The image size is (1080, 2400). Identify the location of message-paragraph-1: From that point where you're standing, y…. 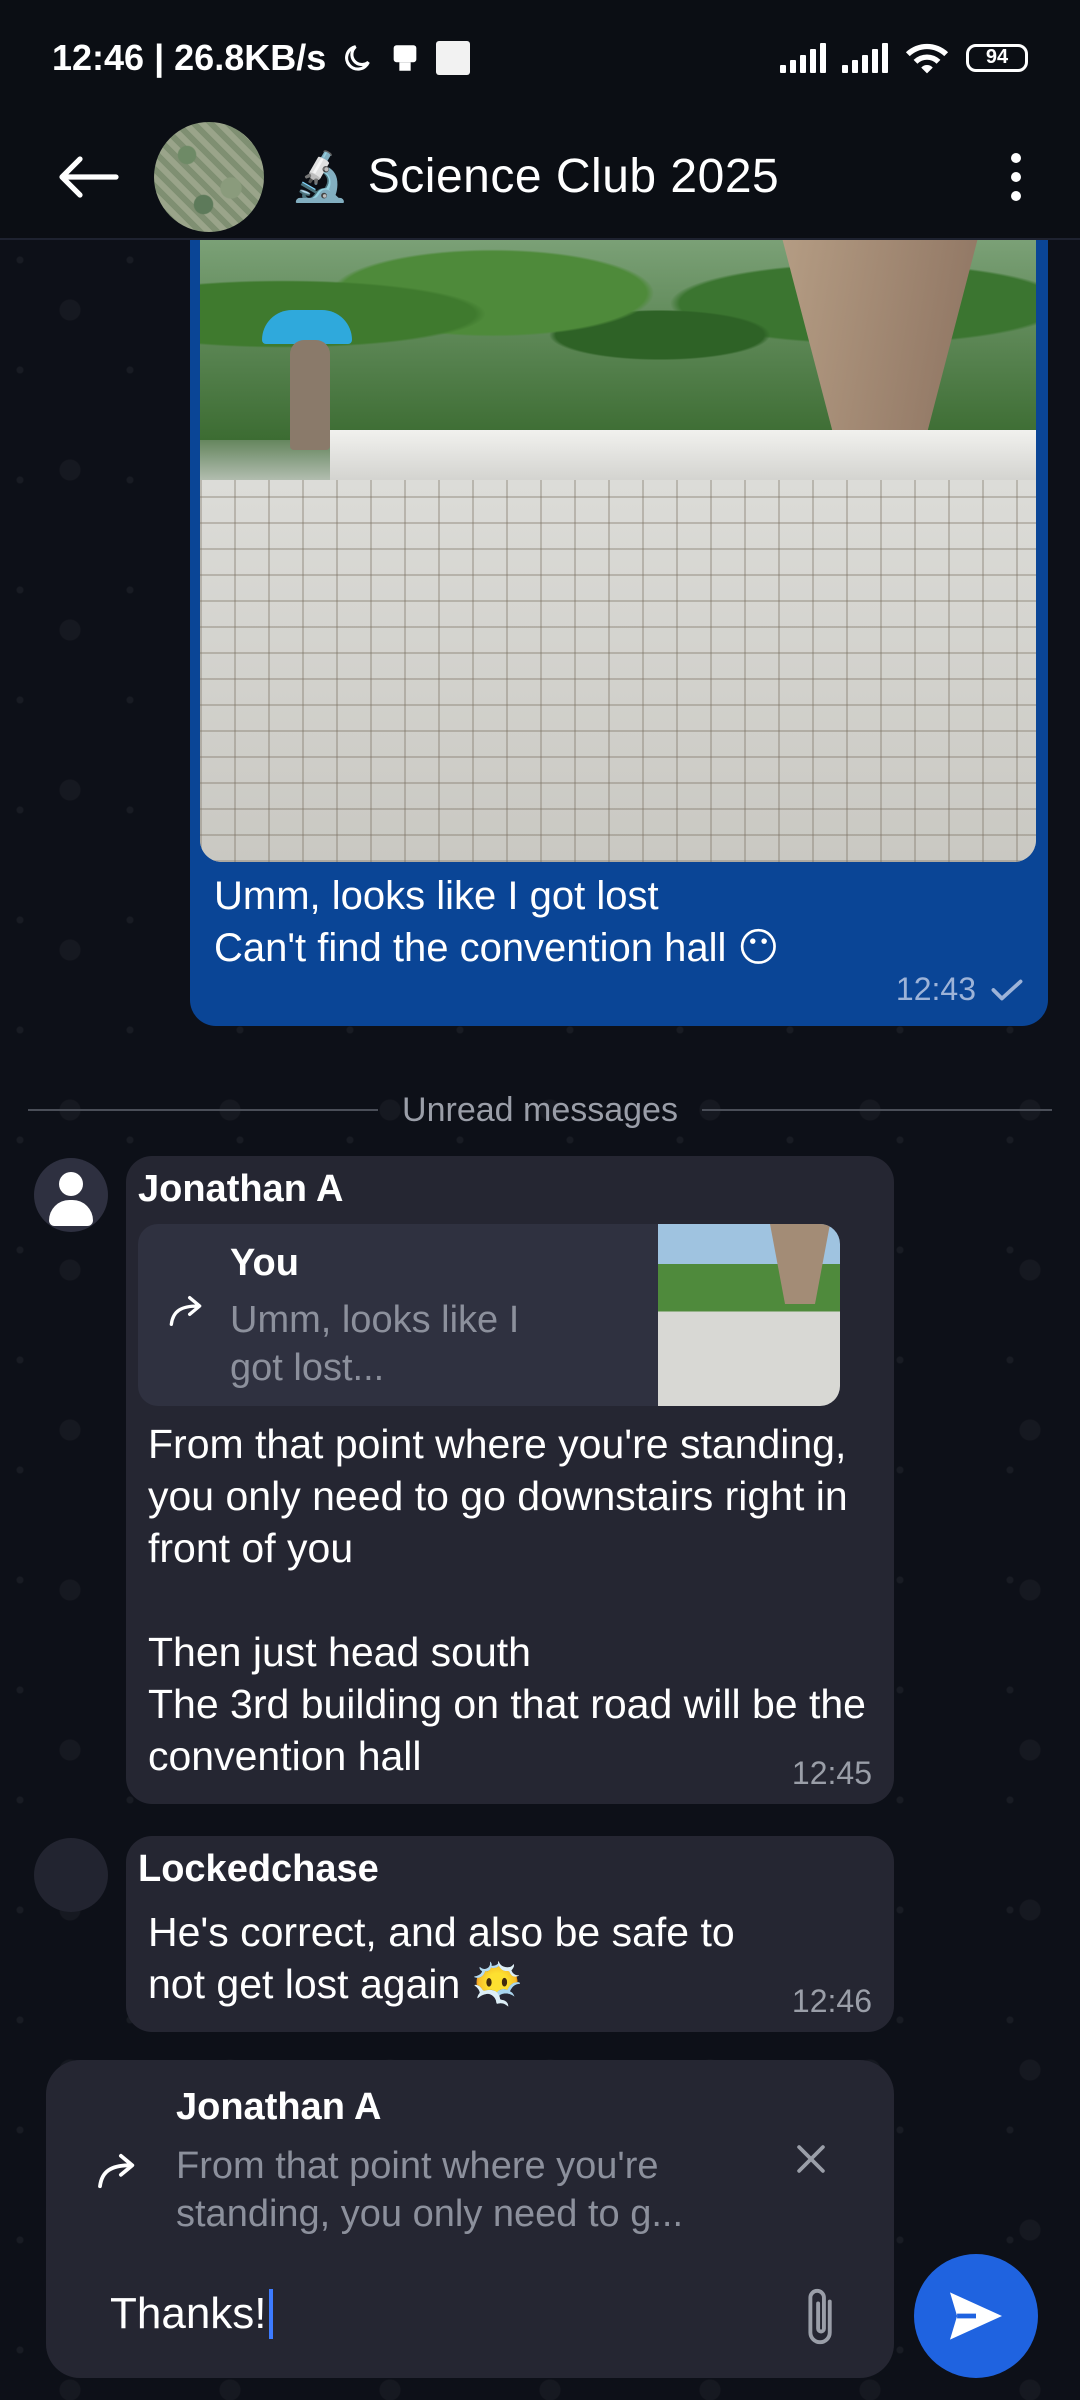
(498, 1496).